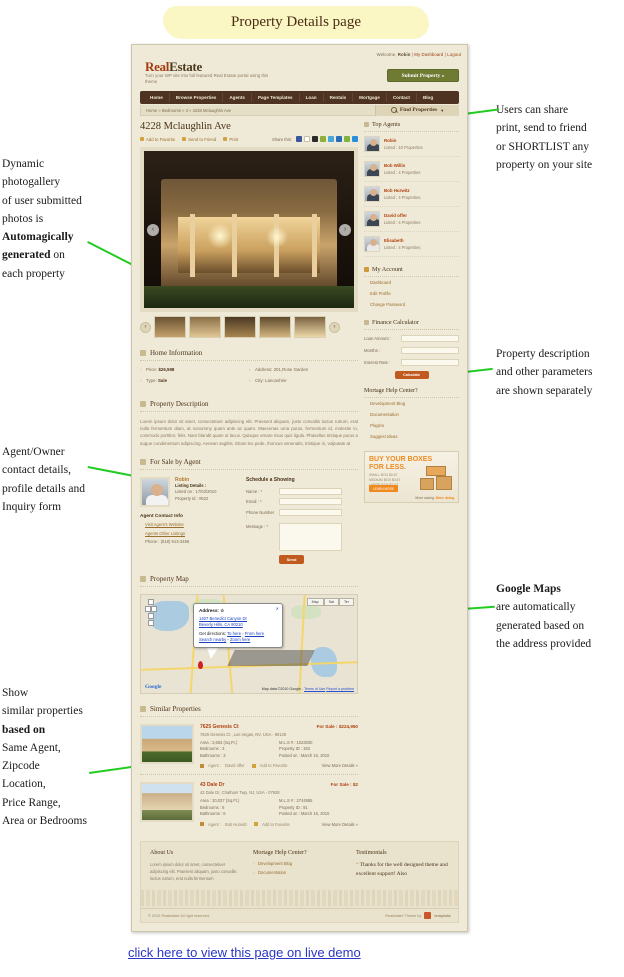 The image size is (624, 977). What do you see at coordinates (291, 559) in the screenshot?
I see `send-button: Send` at bounding box center [291, 559].